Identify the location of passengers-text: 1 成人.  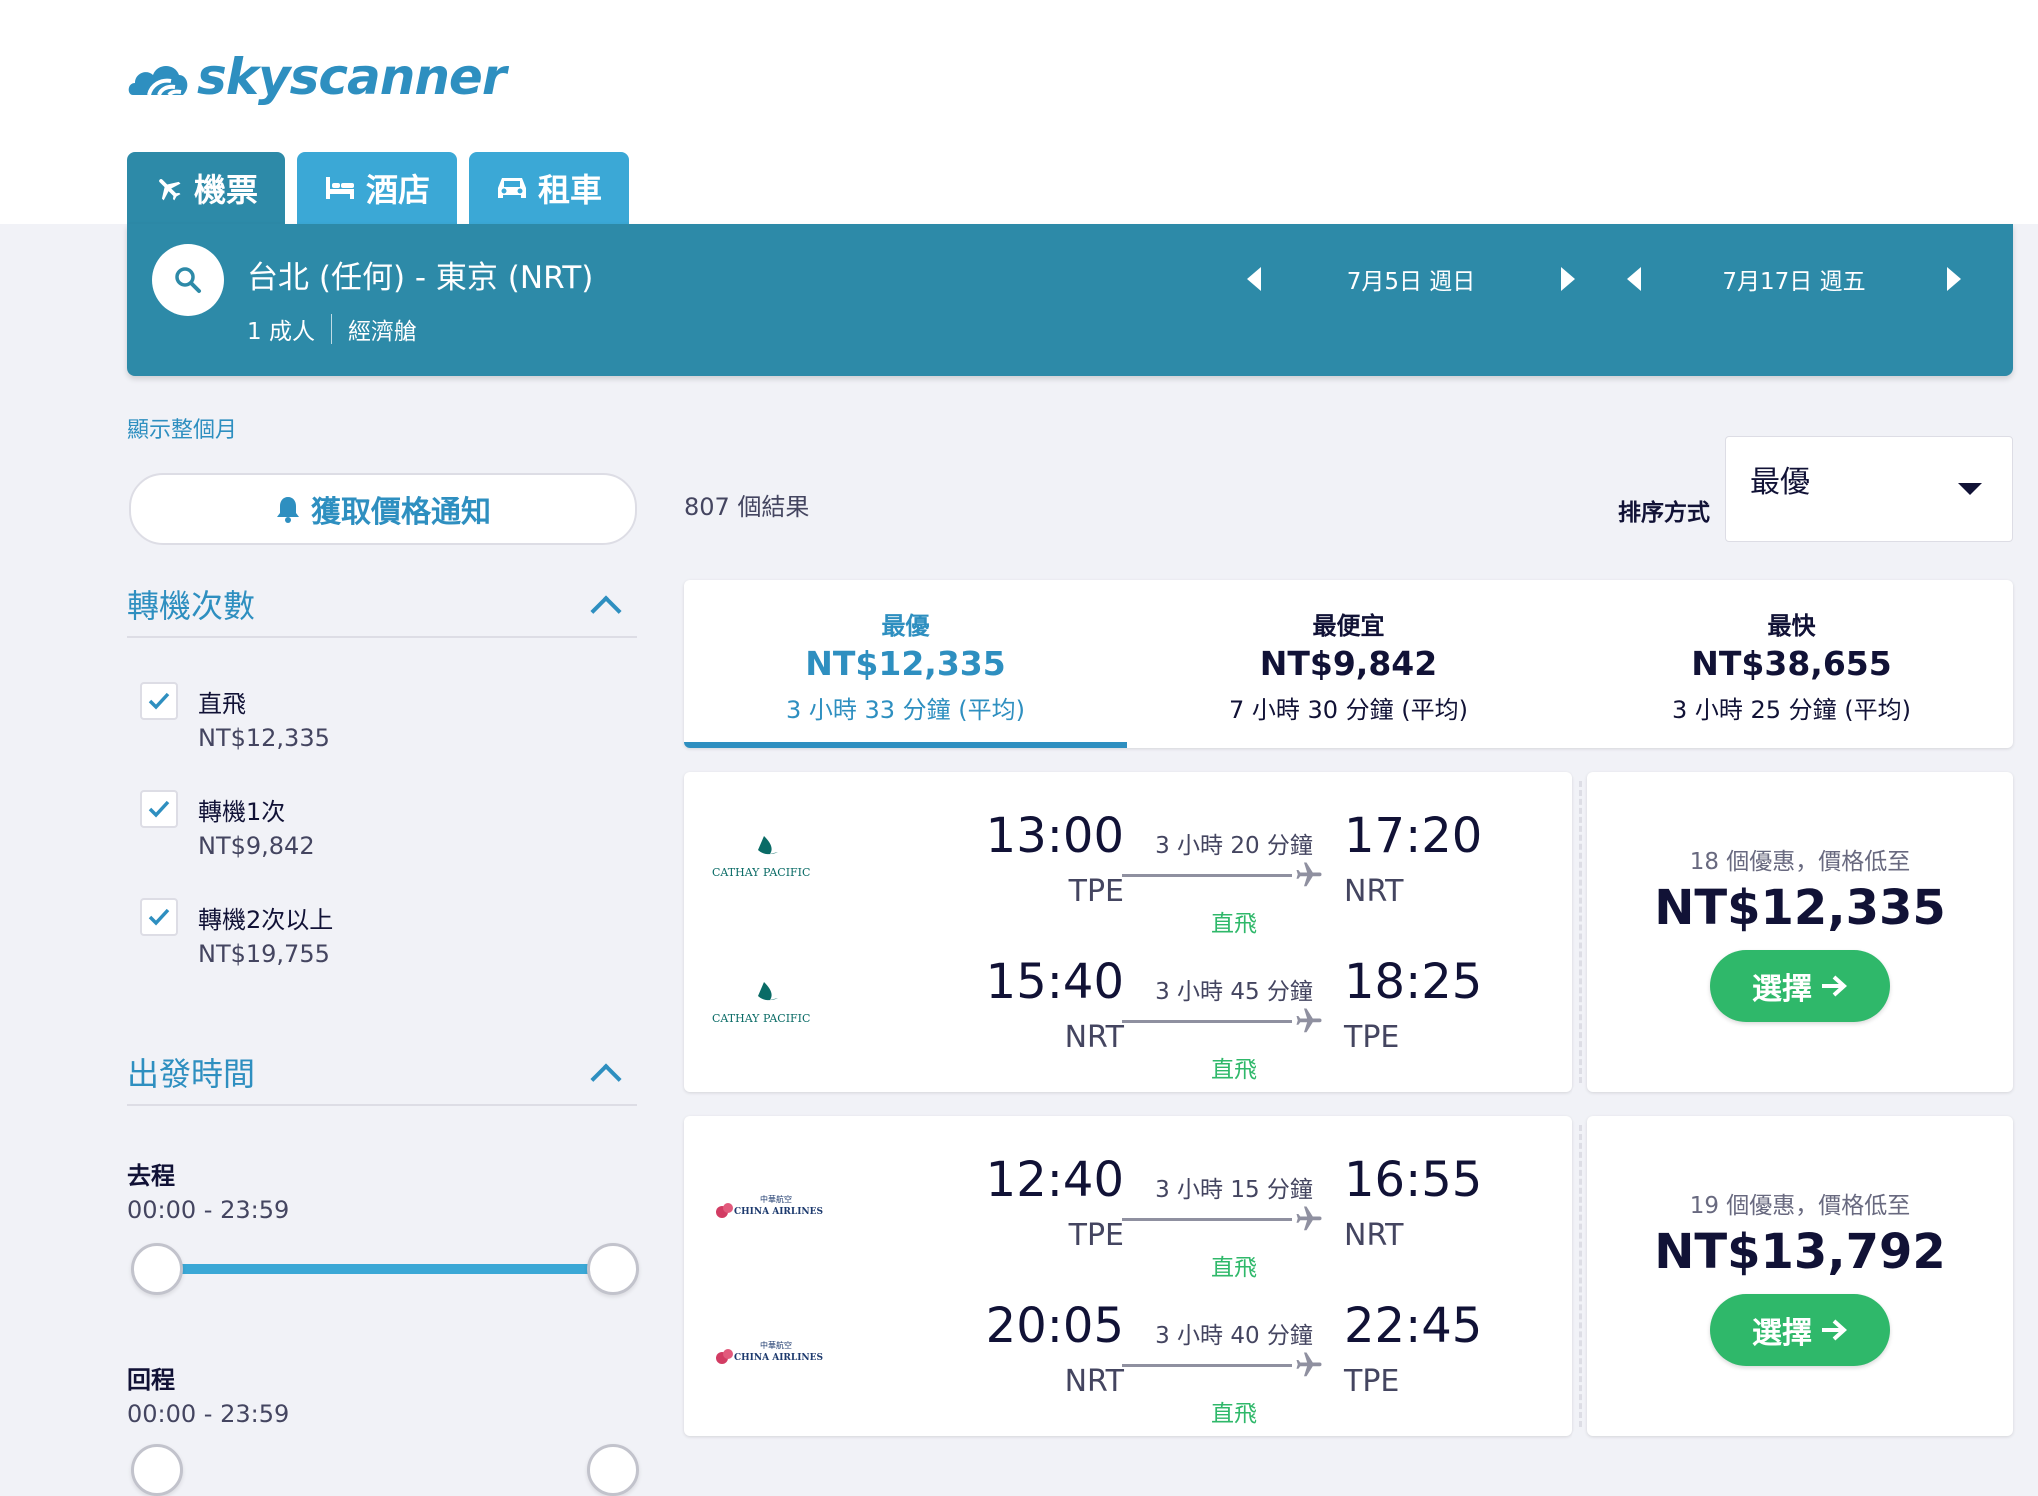
(281, 332).